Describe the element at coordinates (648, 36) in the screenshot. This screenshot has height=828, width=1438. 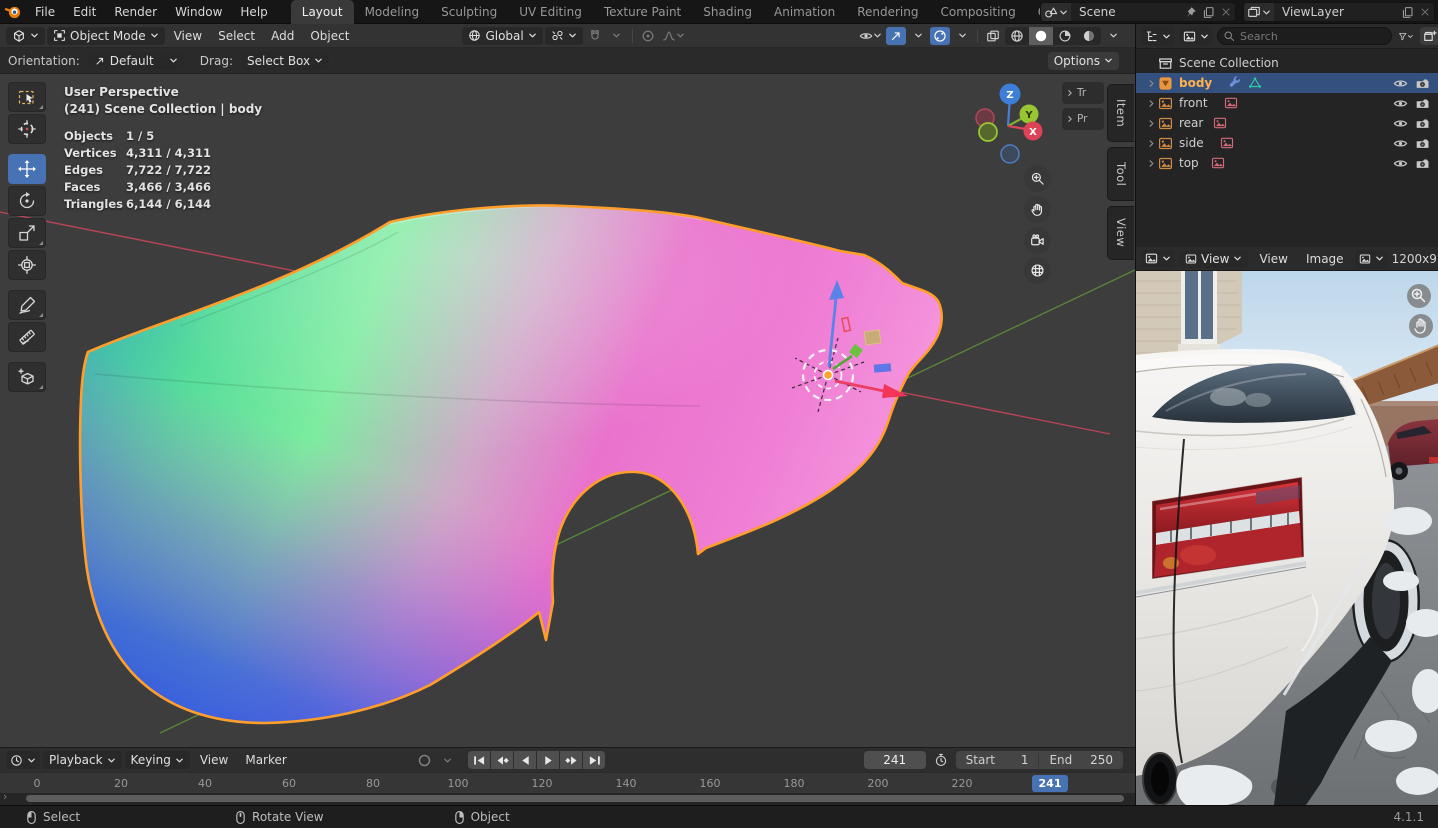
I see `proportional-edit-toggle` at that location.